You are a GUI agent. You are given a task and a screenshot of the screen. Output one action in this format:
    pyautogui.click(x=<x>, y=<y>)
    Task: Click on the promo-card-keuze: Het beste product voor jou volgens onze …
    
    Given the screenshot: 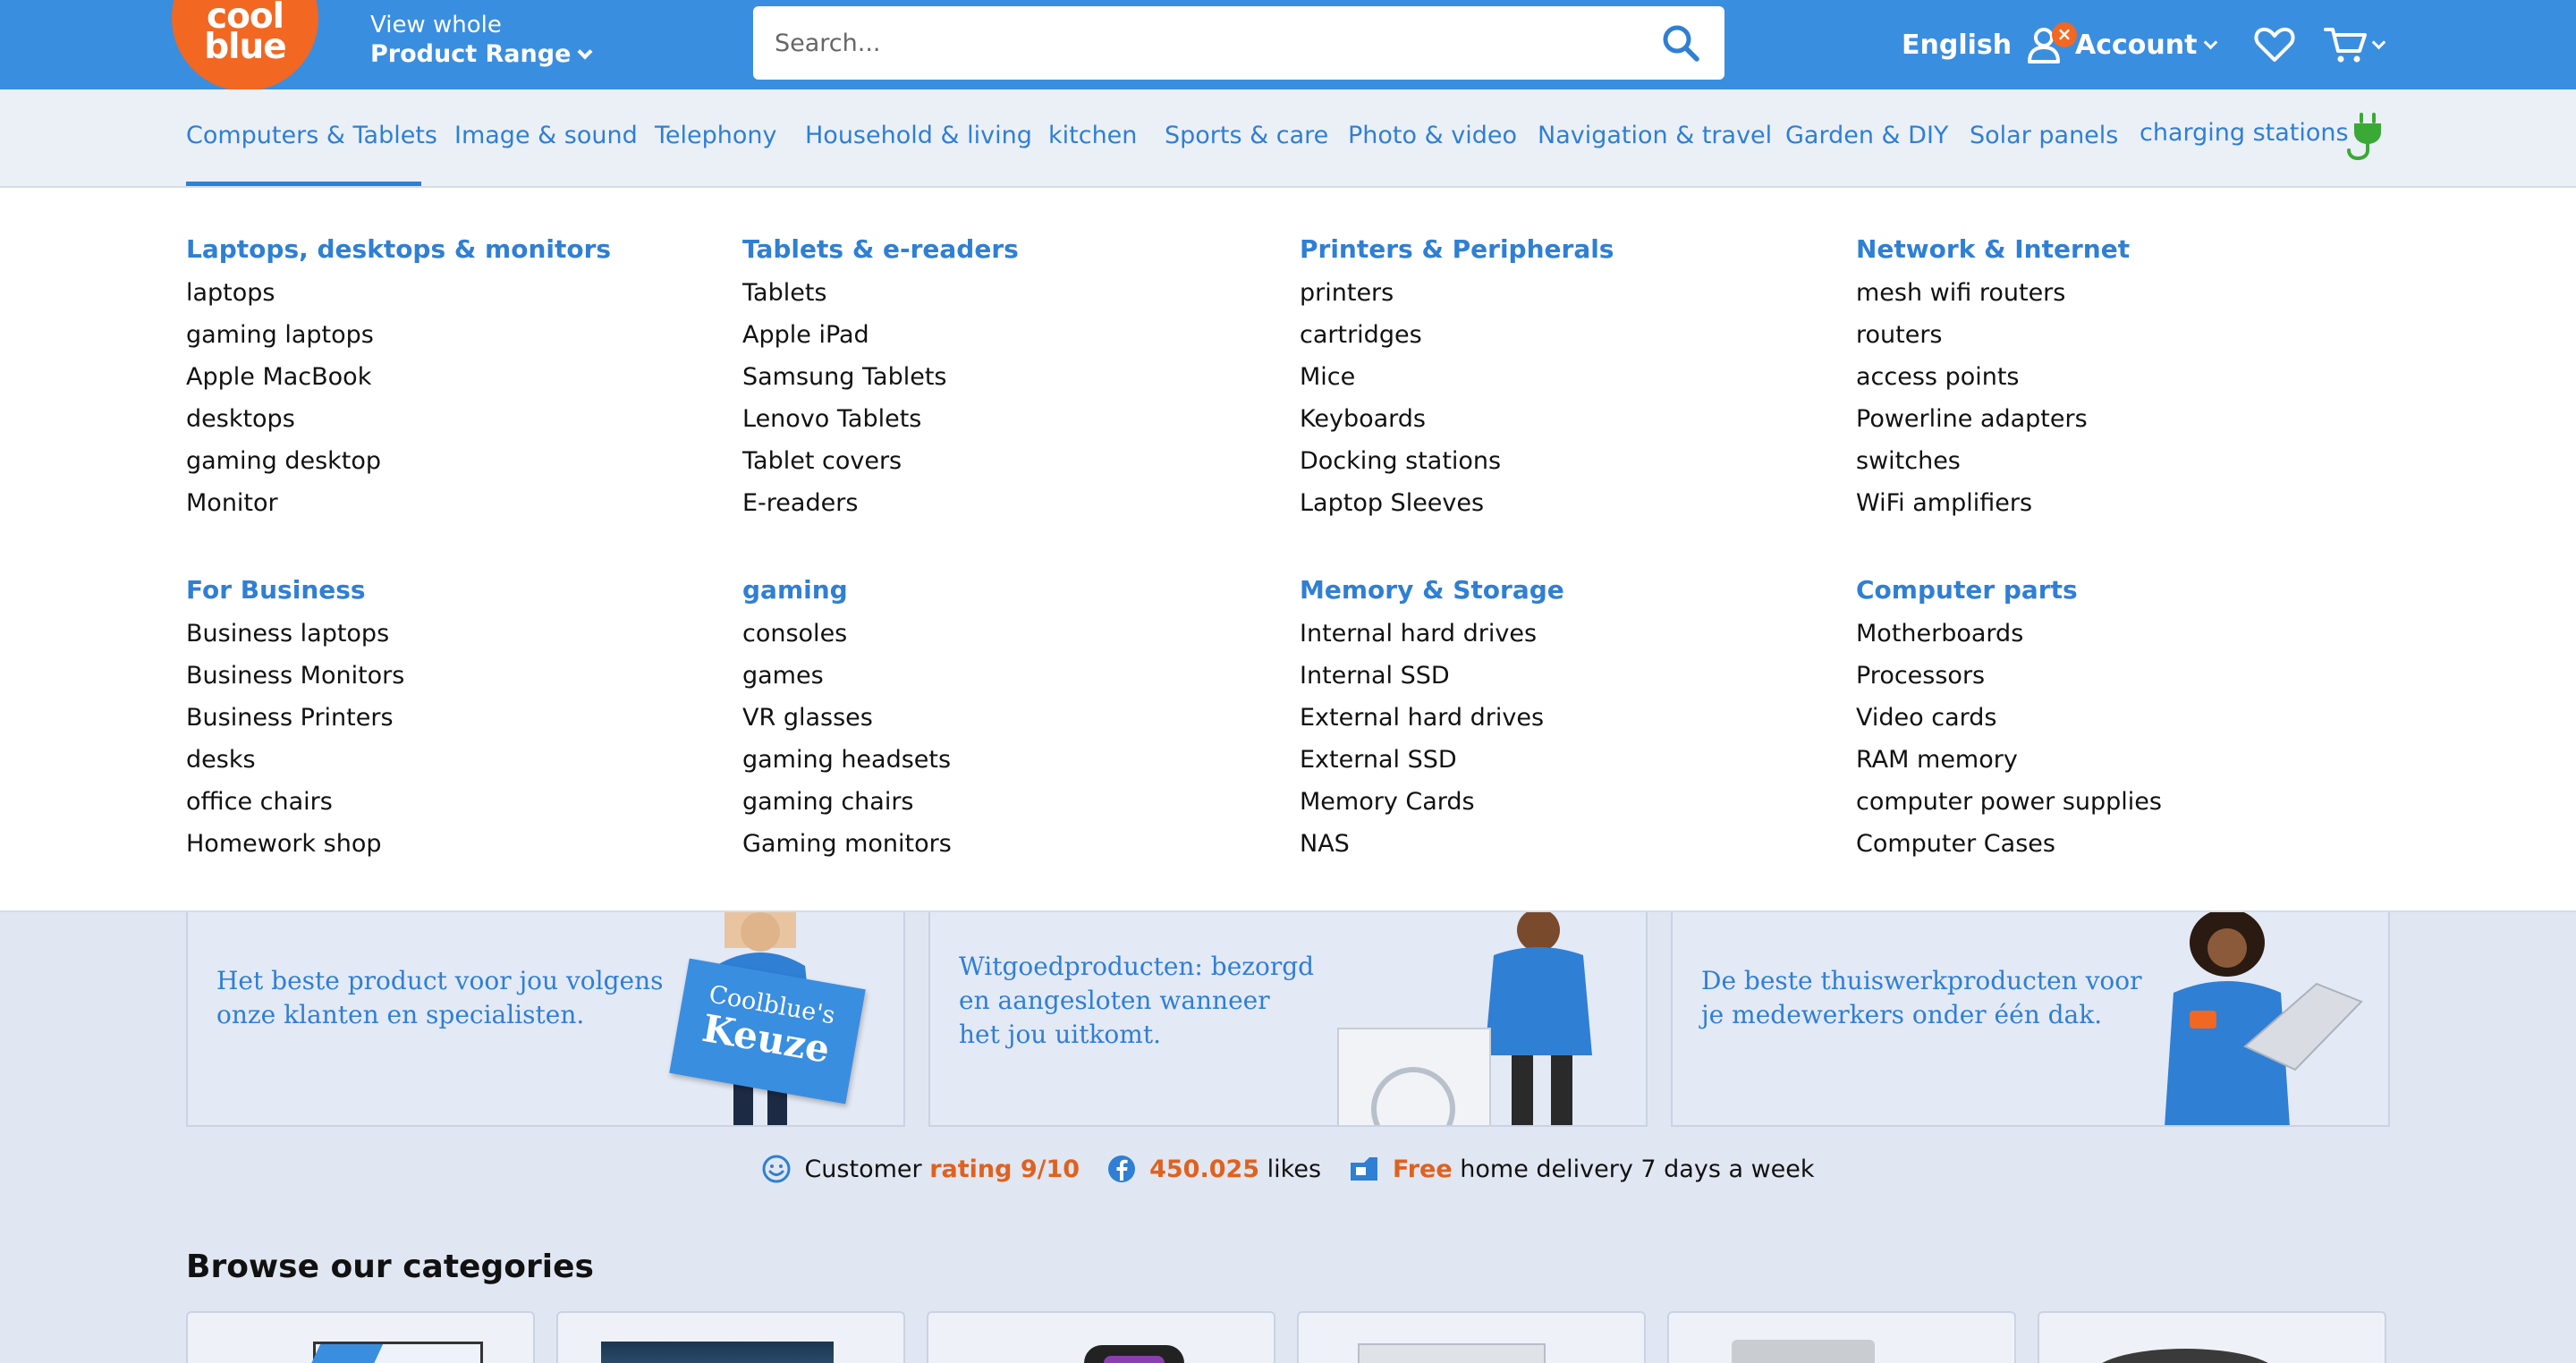 What is the action you would take?
    pyautogui.click(x=545, y=1019)
    